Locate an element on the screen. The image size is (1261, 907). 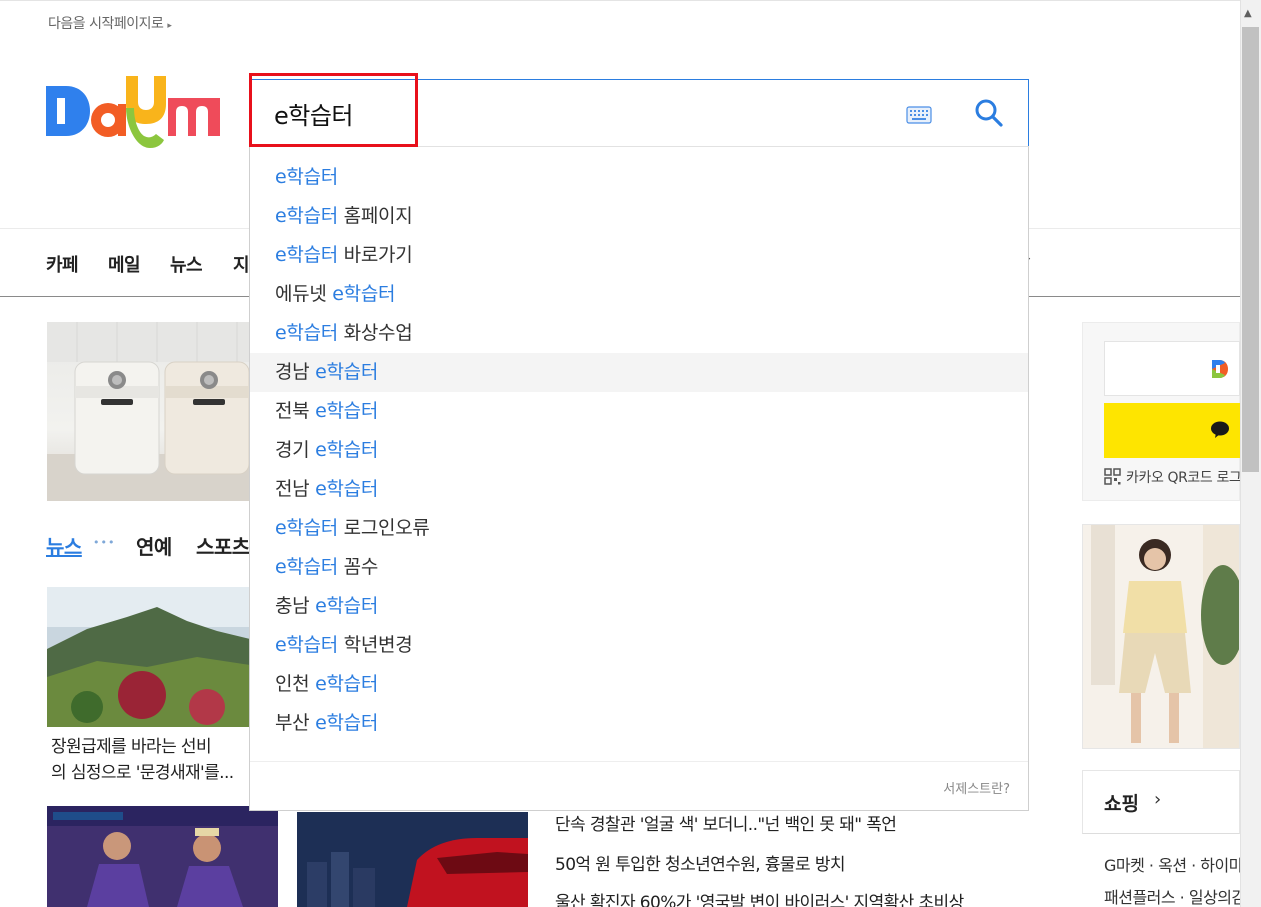
suggestion-item: e학습터 꼼수 is located at coordinates (639, 567).